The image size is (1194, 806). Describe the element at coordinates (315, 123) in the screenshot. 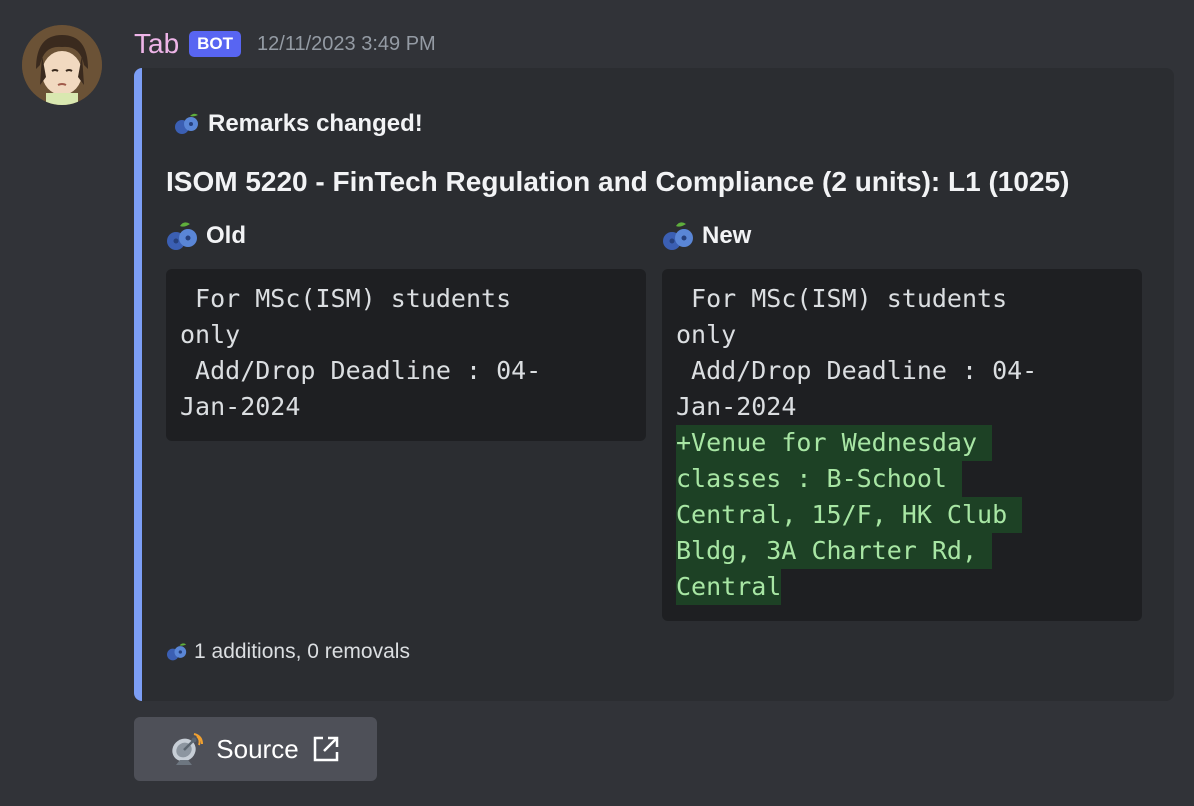

I see `embed-title-text: Remarks changed!` at that location.